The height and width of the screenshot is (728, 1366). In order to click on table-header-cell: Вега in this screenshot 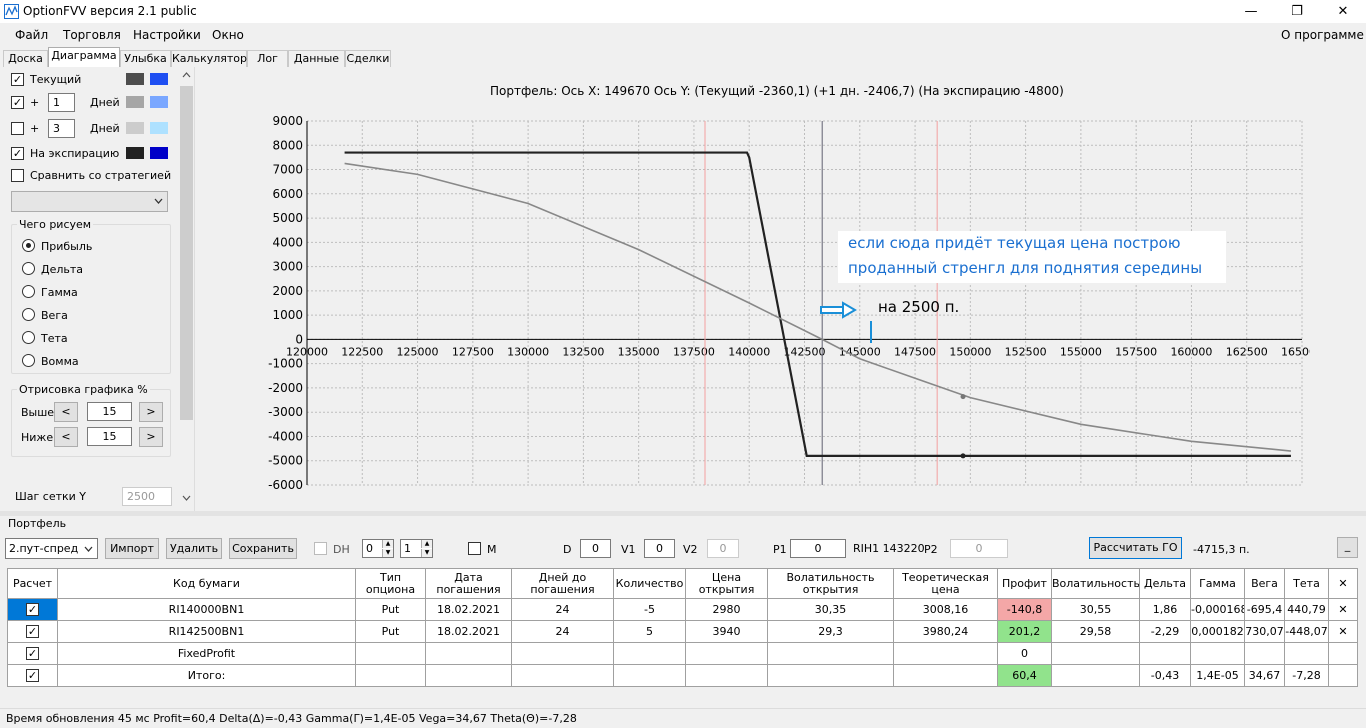, I will do `click(1264, 583)`.